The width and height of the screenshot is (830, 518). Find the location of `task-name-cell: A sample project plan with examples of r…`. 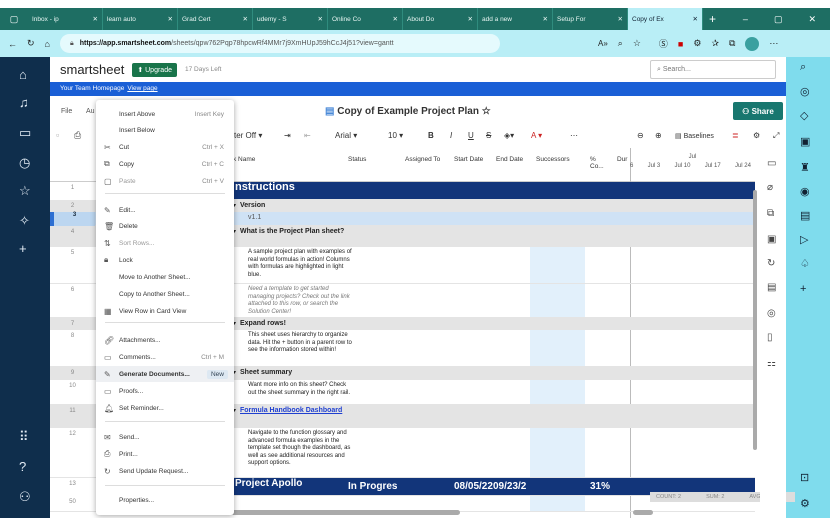

task-name-cell: A sample project plan with examples of r… is located at coordinates (300, 264).